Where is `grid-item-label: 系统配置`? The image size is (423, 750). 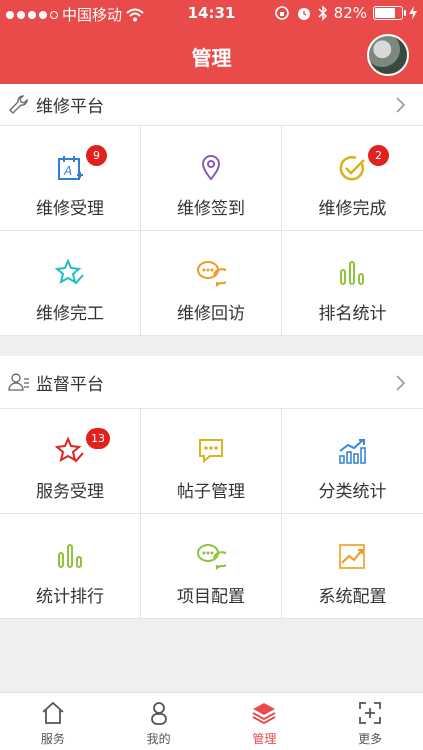 grid-item-label: 系统配置 is located at coordinates (352, 597).